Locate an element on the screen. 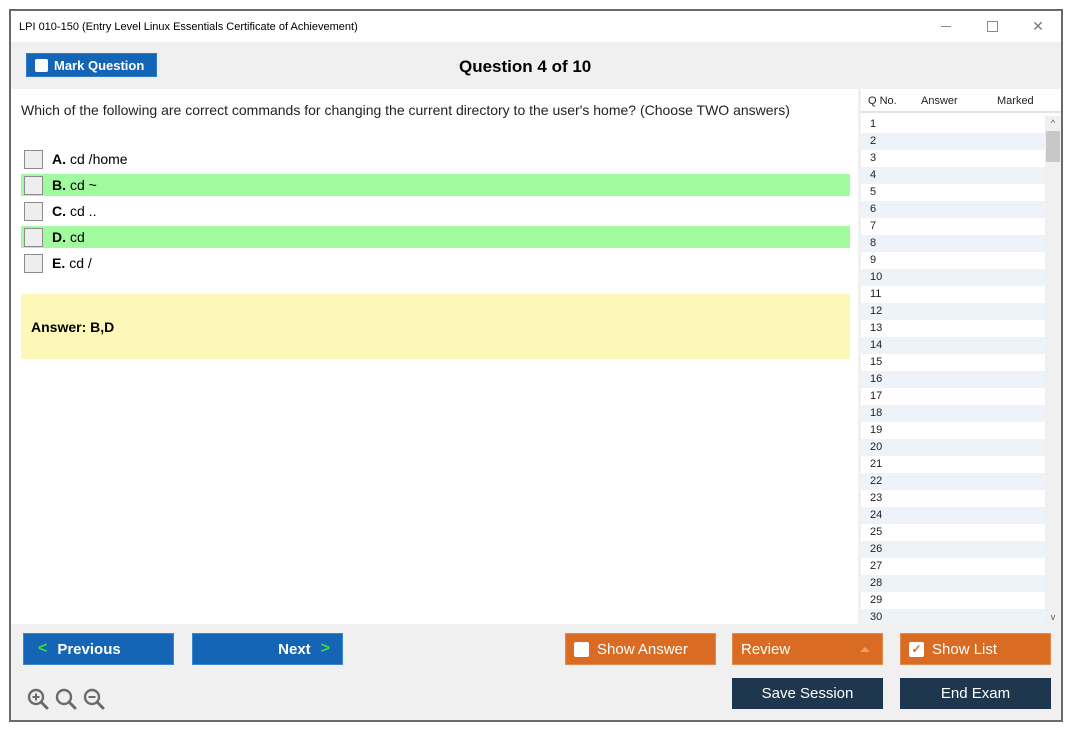 This screenshot has width=1075, height=735. question-list-row: 23 is located at coordinates (953, 498).